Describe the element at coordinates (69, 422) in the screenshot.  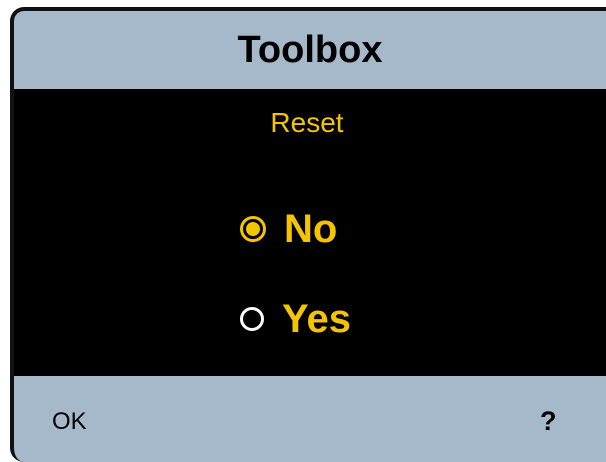
I see `ok-softkey: OK` at that location.